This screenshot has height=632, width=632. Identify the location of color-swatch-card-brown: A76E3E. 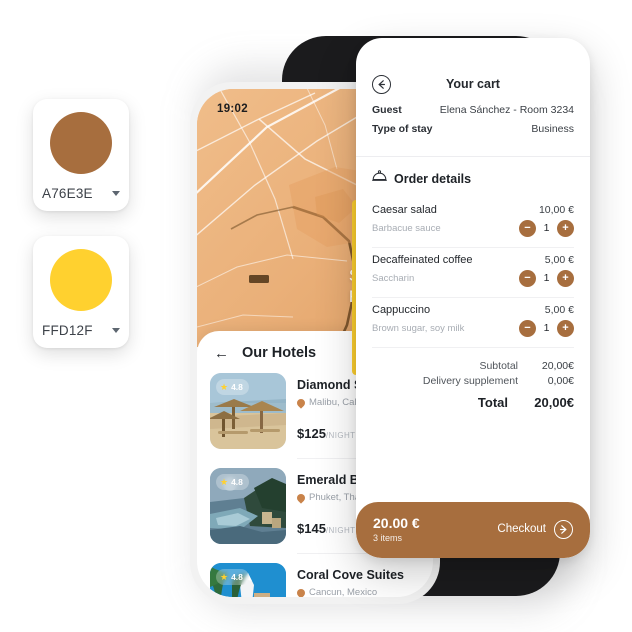
(81, 155).